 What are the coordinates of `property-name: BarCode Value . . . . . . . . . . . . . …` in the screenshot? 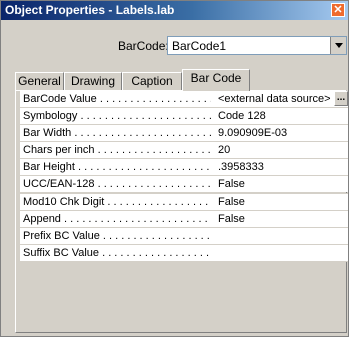 It's located at (117, 99).